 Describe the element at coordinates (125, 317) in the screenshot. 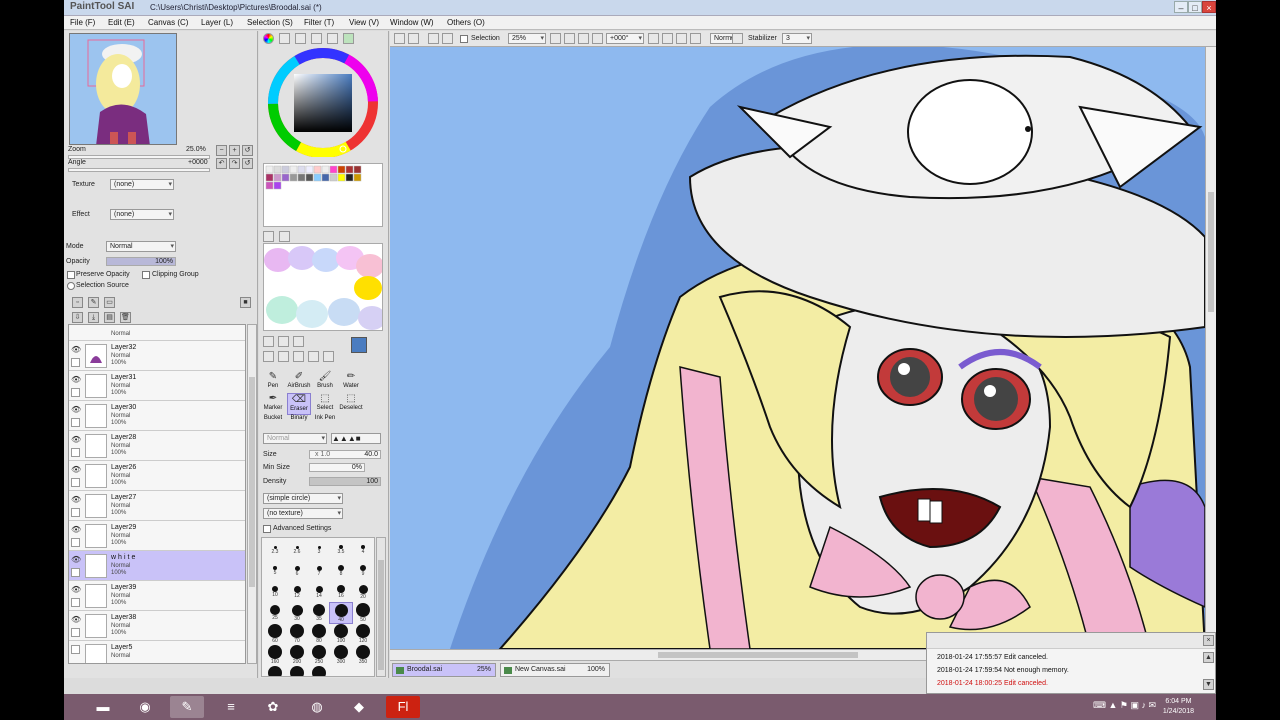

I see `delete-layer-icon: 🗑` at that location.